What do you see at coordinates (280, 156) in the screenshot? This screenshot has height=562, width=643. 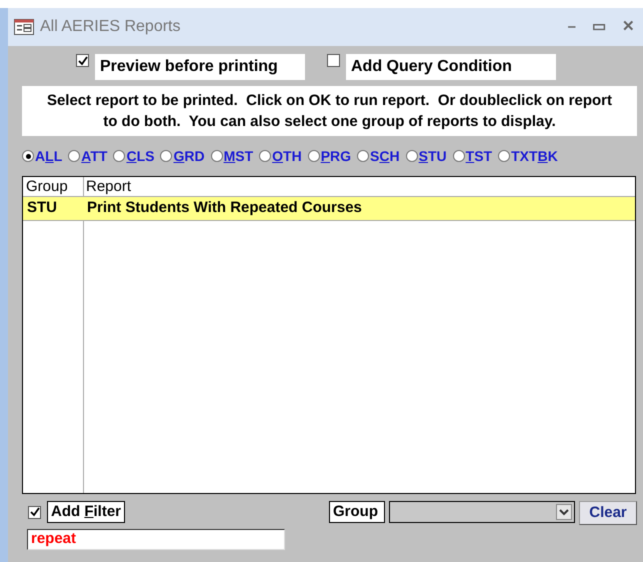 I see `group-radio: OTH` at bounding box center [280, 156].